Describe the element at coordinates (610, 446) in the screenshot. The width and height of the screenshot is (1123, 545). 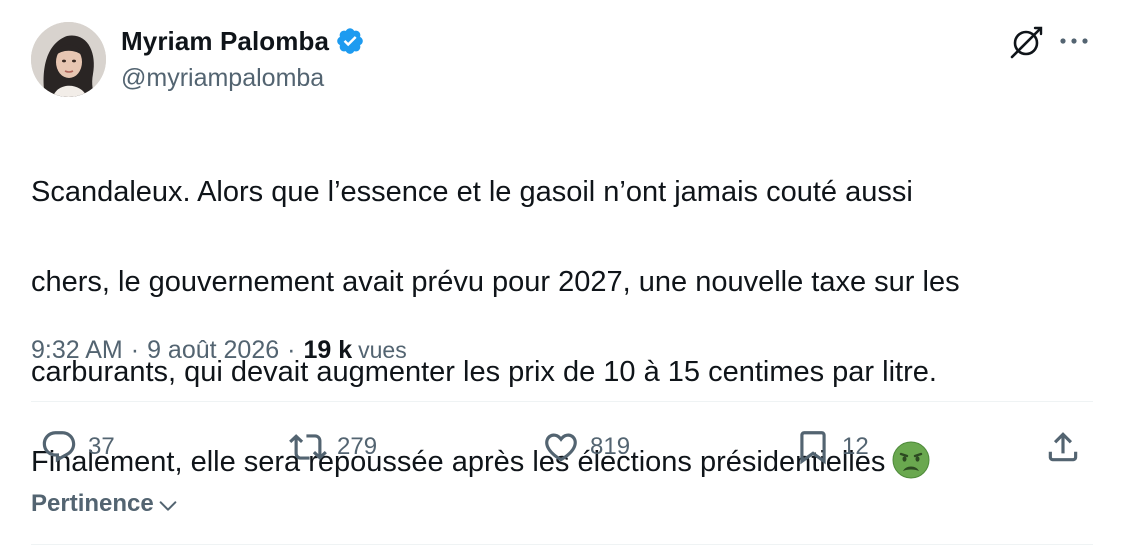
I see `like-count: 819` at that location.